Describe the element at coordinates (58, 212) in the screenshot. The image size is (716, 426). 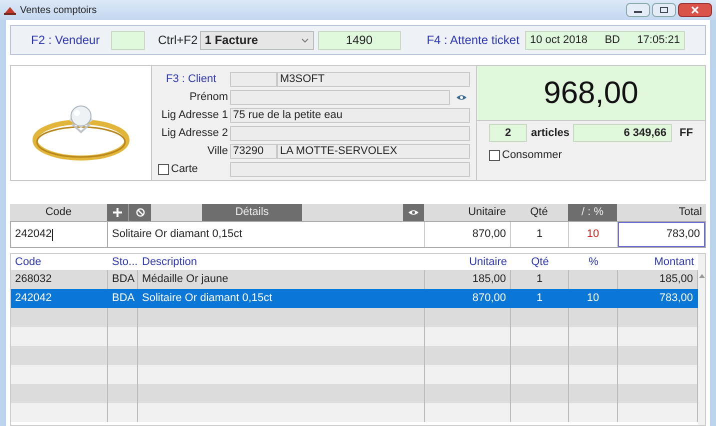
I see `code-header: Code` at that location.